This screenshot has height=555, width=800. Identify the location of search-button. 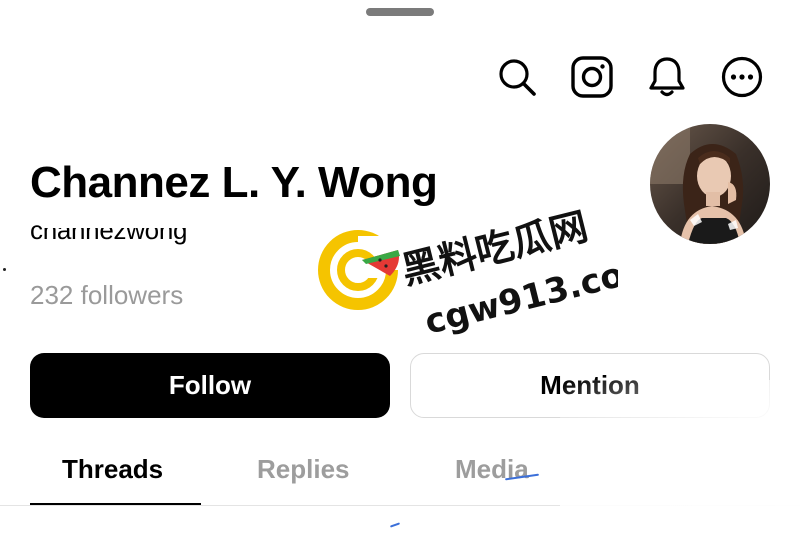
(517, 77).